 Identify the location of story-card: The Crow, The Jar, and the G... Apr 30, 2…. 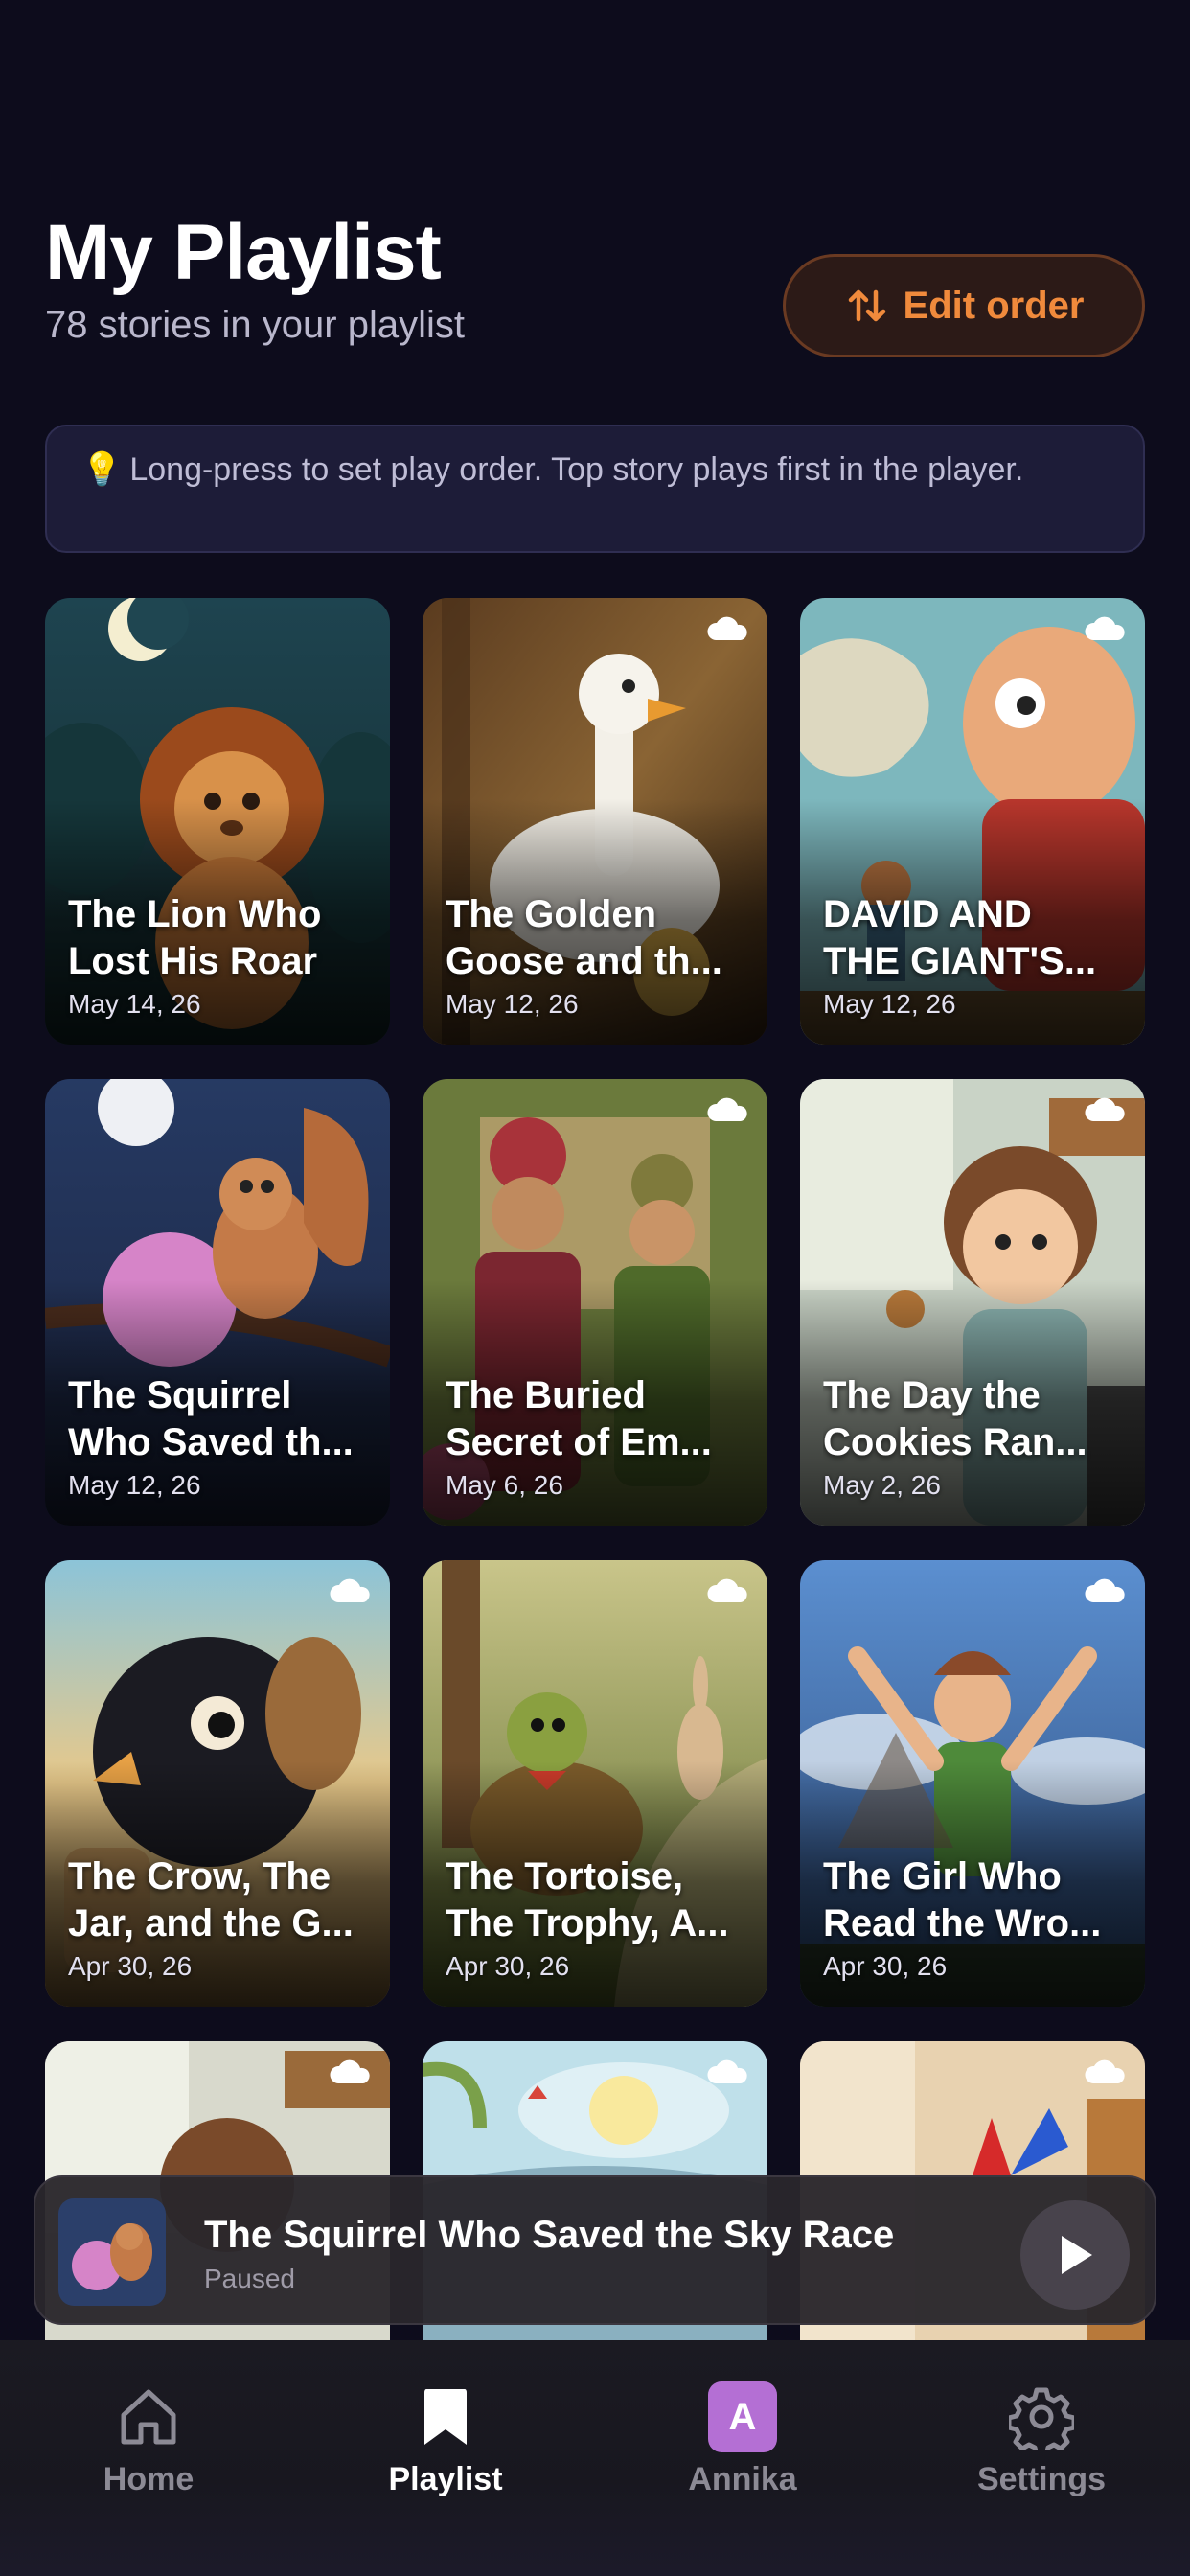
(218, 1783).